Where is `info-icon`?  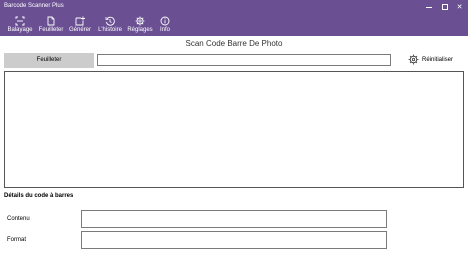 info-icon is located at coordinates (165, 20).